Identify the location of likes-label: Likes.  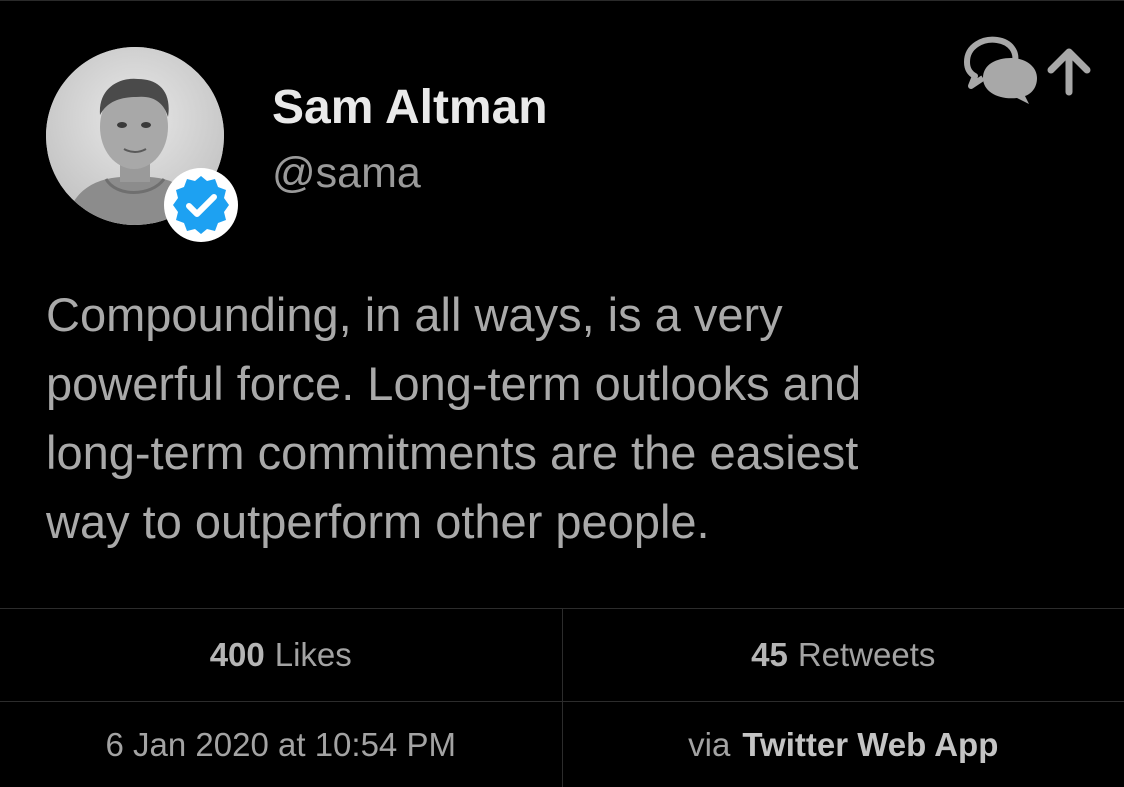
(313, 655).